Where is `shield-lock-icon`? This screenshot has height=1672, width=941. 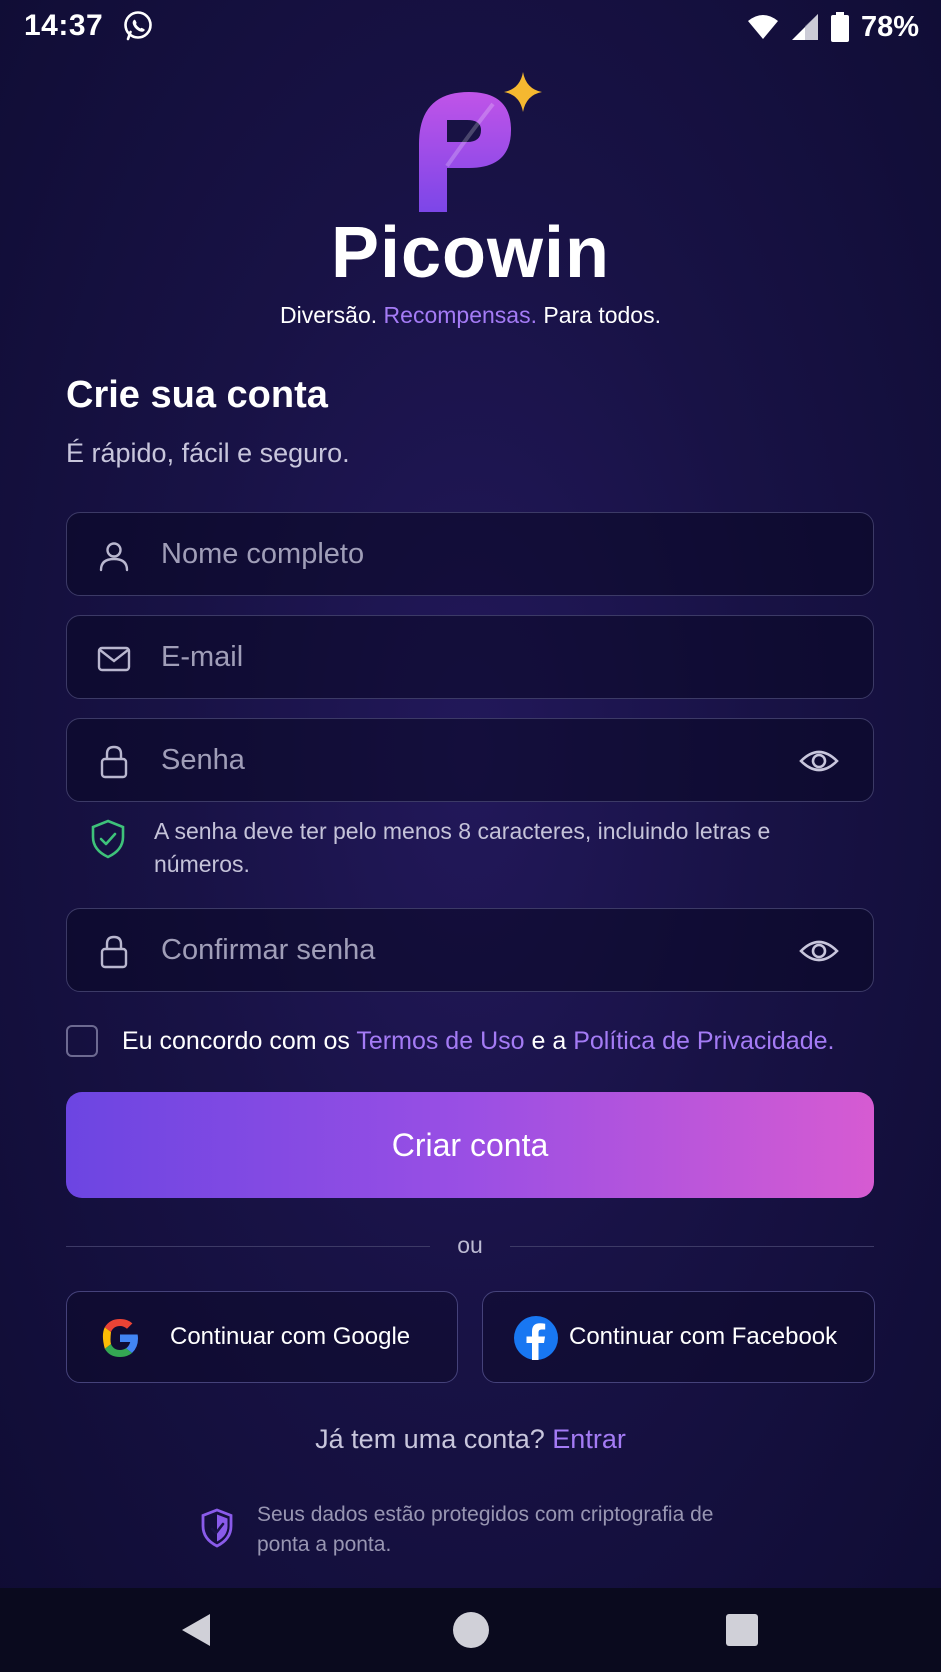
shield-lock-icon is located at coordinates (217, 1528).